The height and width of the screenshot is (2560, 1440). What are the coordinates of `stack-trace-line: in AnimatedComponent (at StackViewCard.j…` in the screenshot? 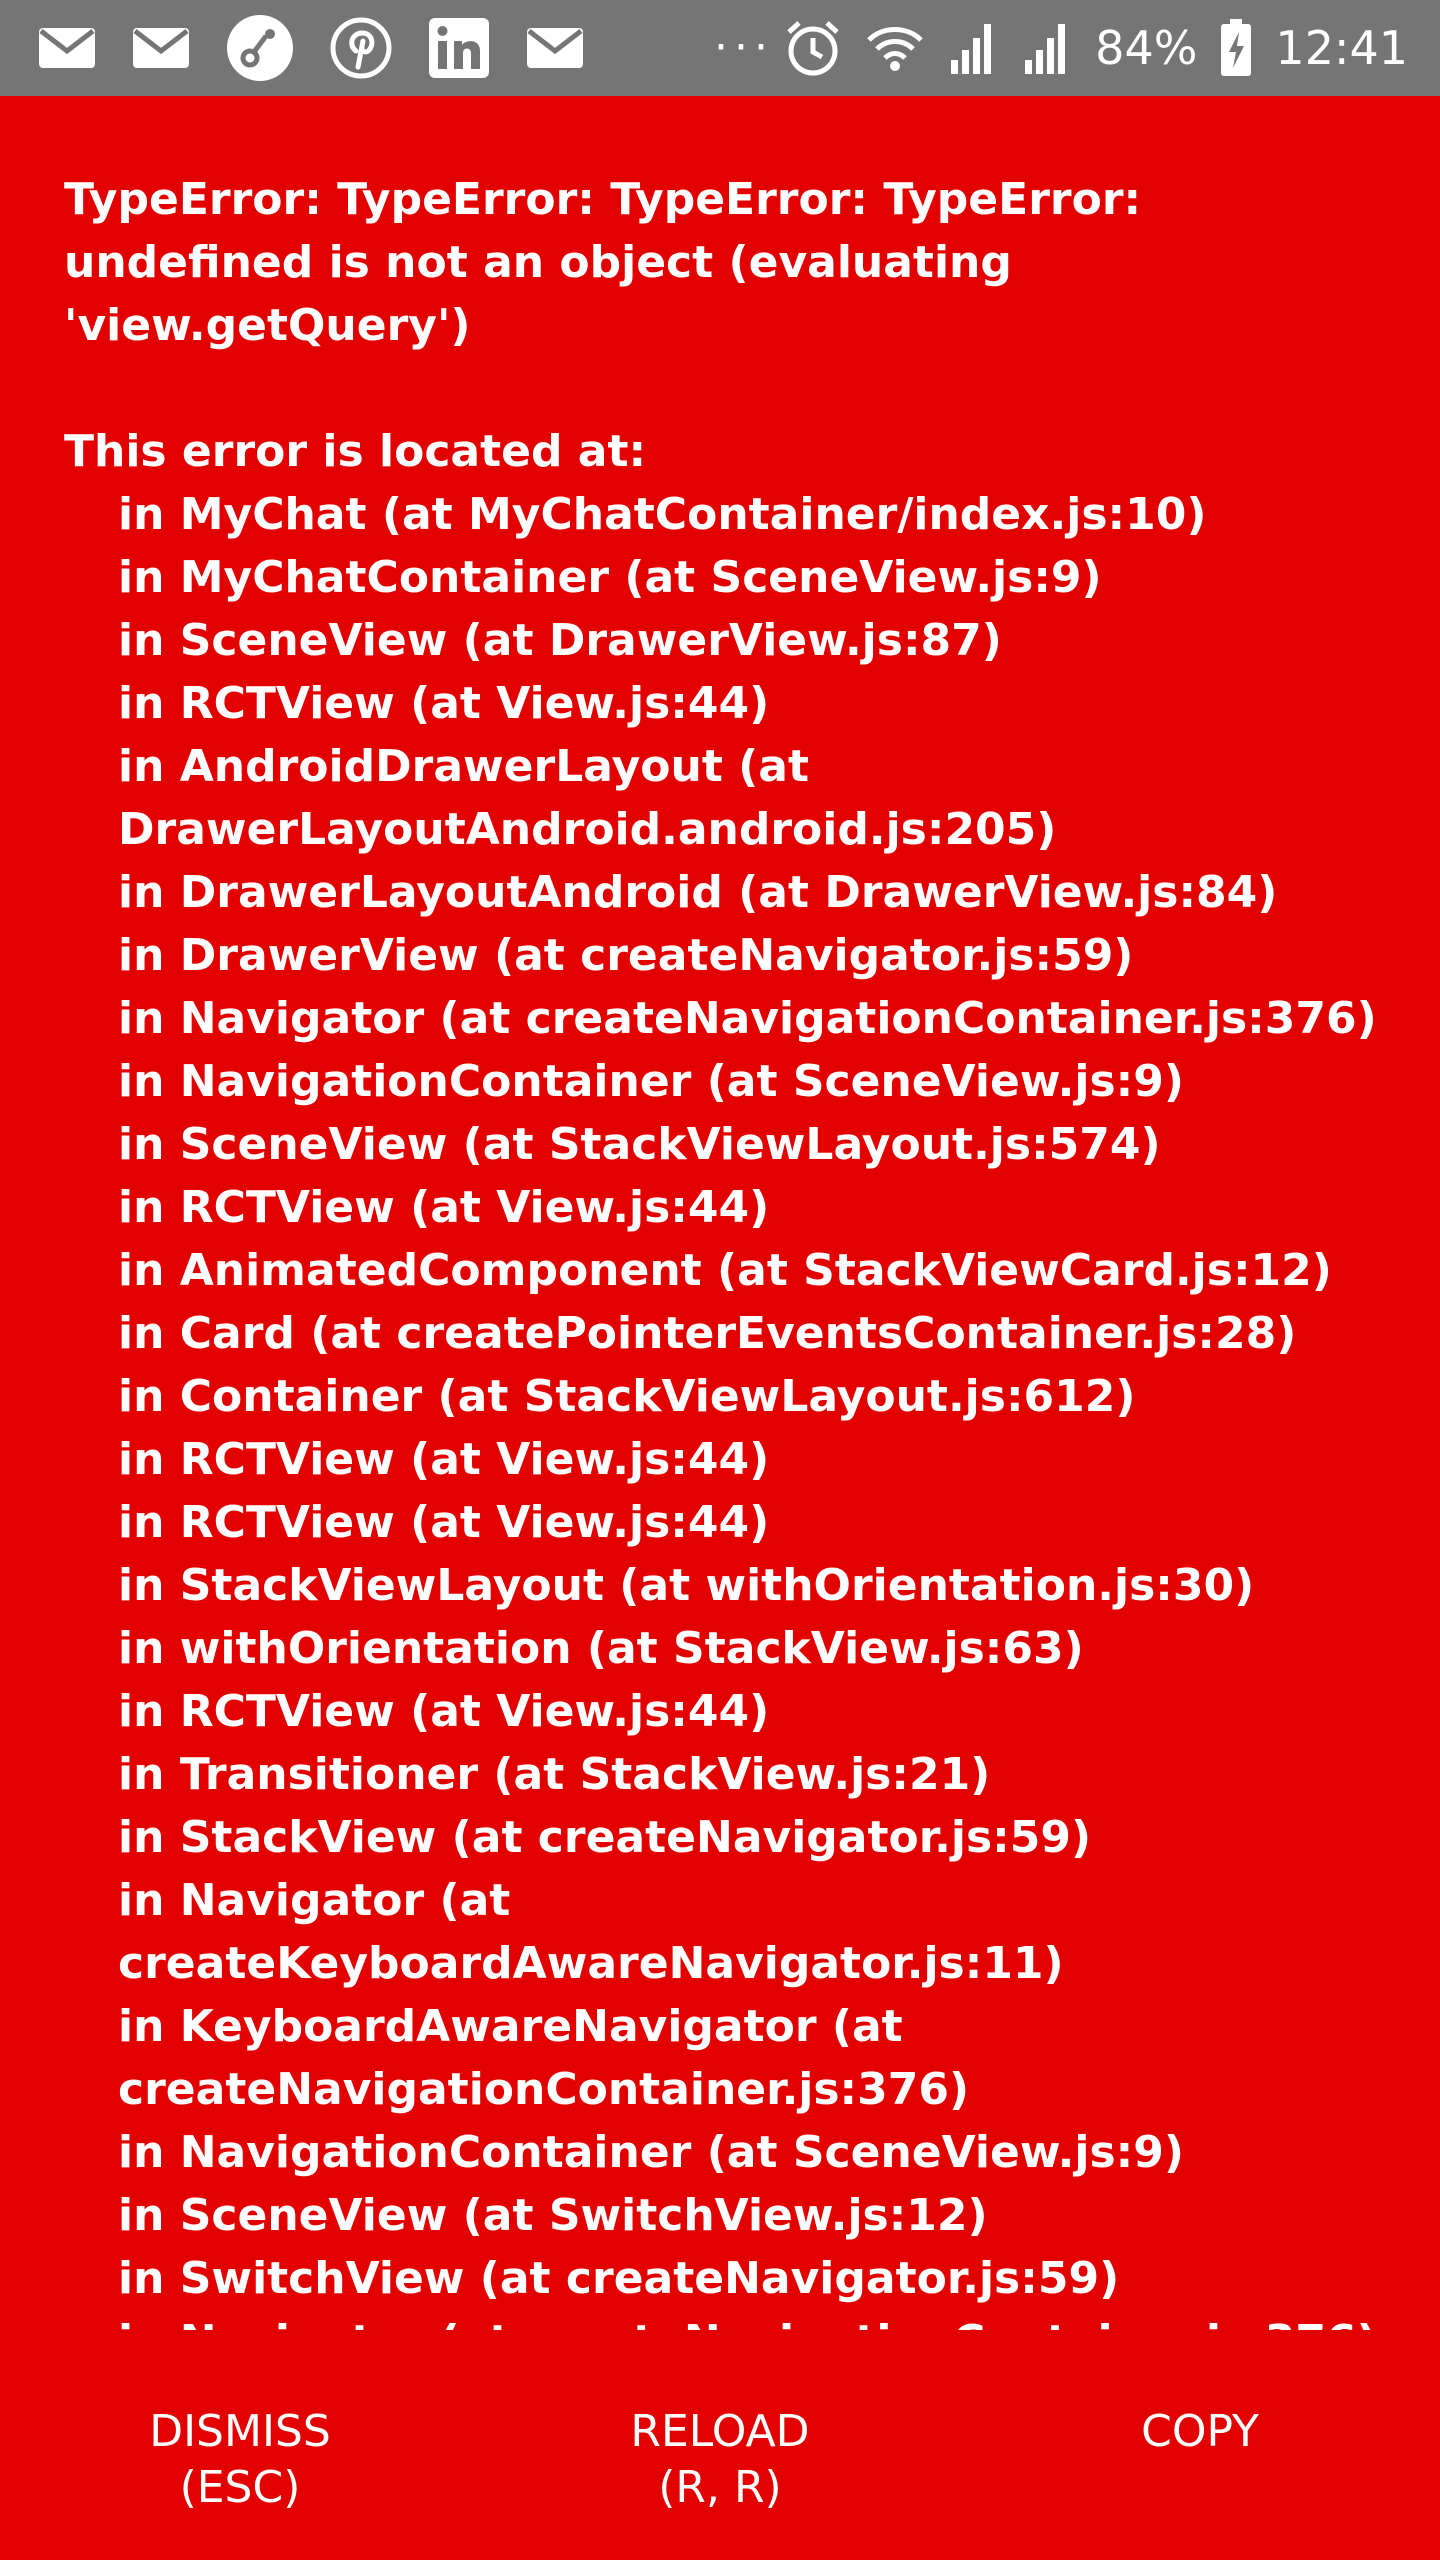 It's located at (725, 1270).